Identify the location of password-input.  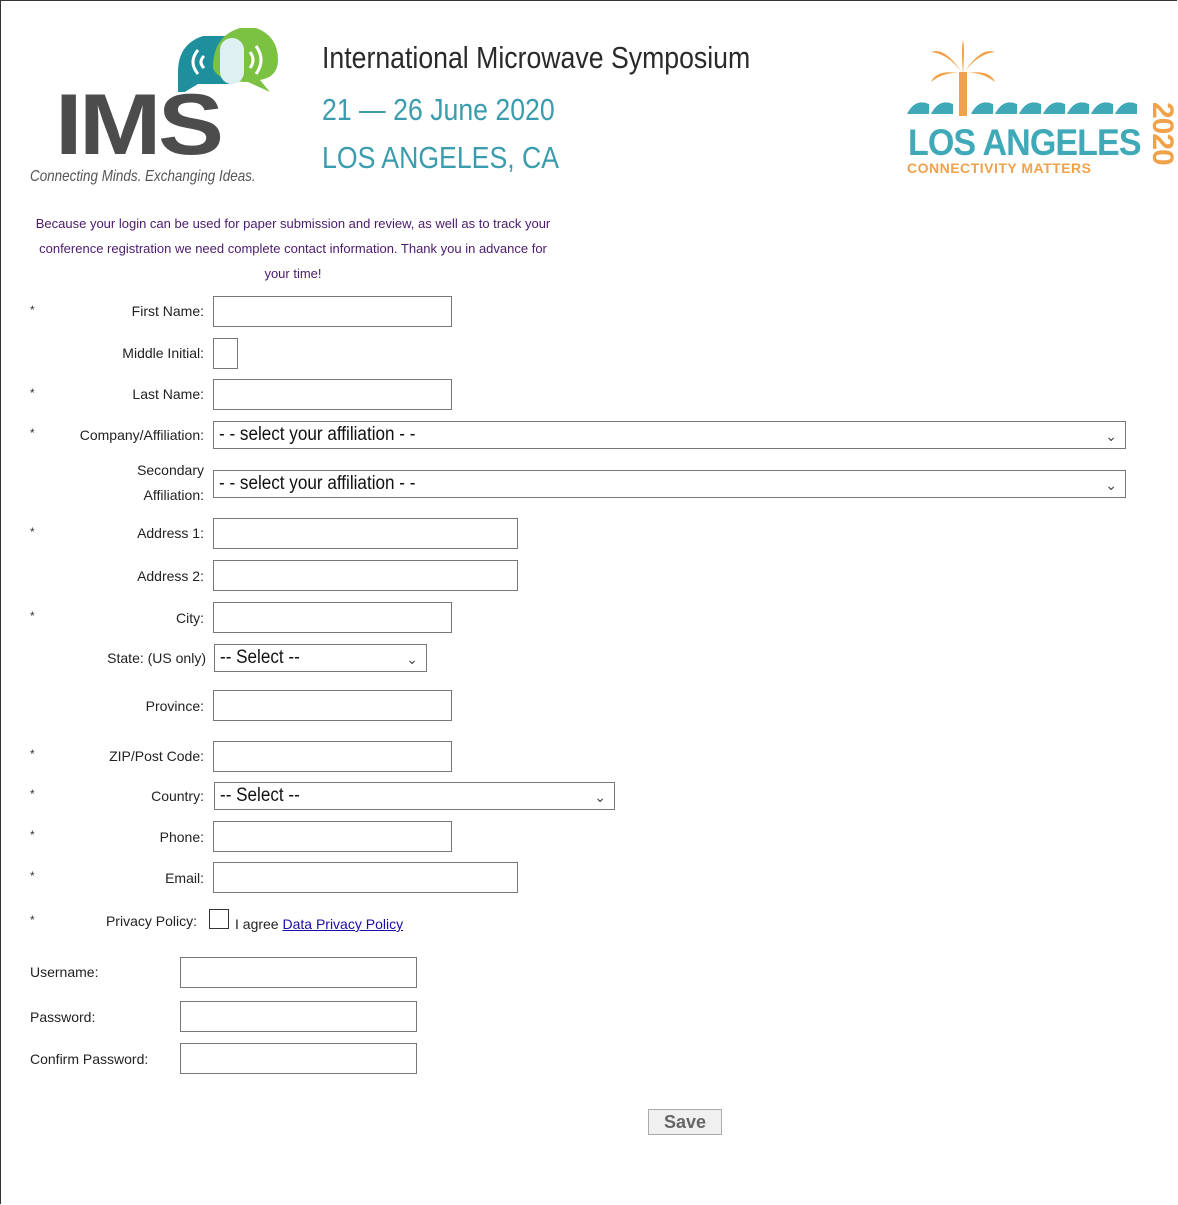
(298, 1016).